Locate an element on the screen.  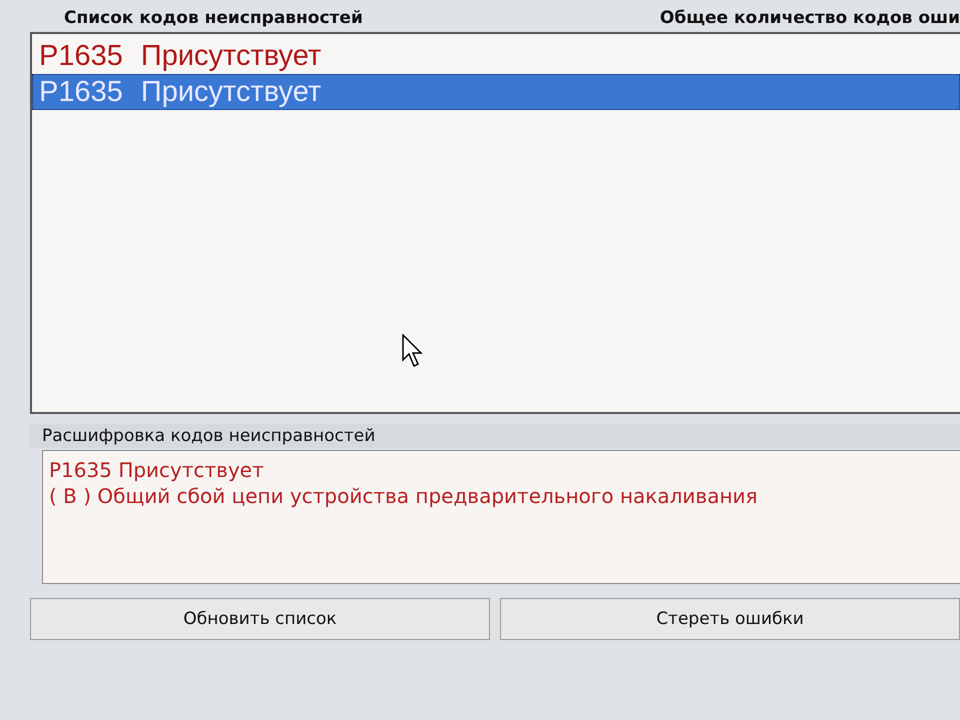
list-title: Список кодов неисправностей is located at coordinates (213, 18).